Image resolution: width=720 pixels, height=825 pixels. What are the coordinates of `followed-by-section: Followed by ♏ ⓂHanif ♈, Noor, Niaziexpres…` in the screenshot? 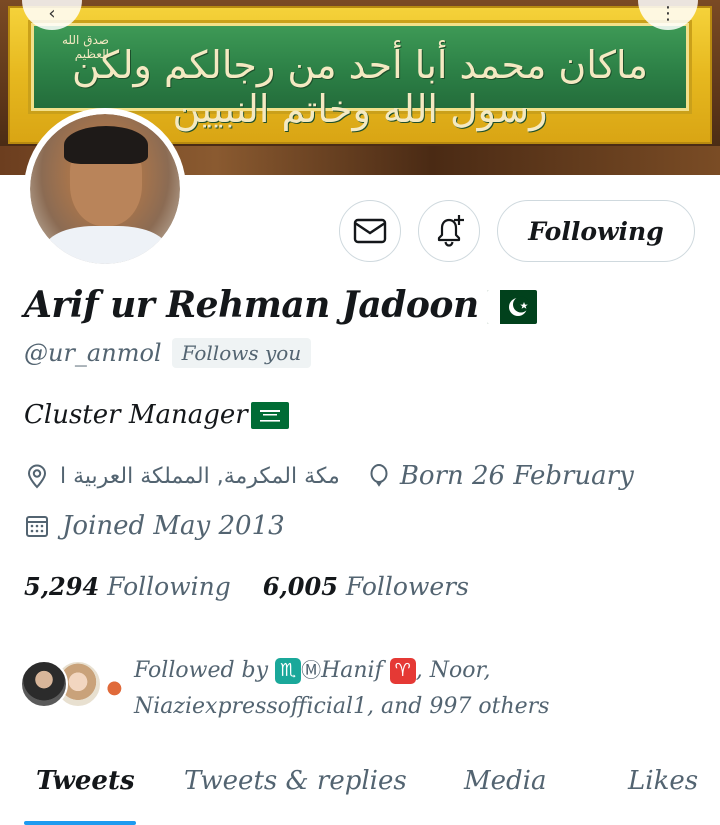 It's located at (370, 685).